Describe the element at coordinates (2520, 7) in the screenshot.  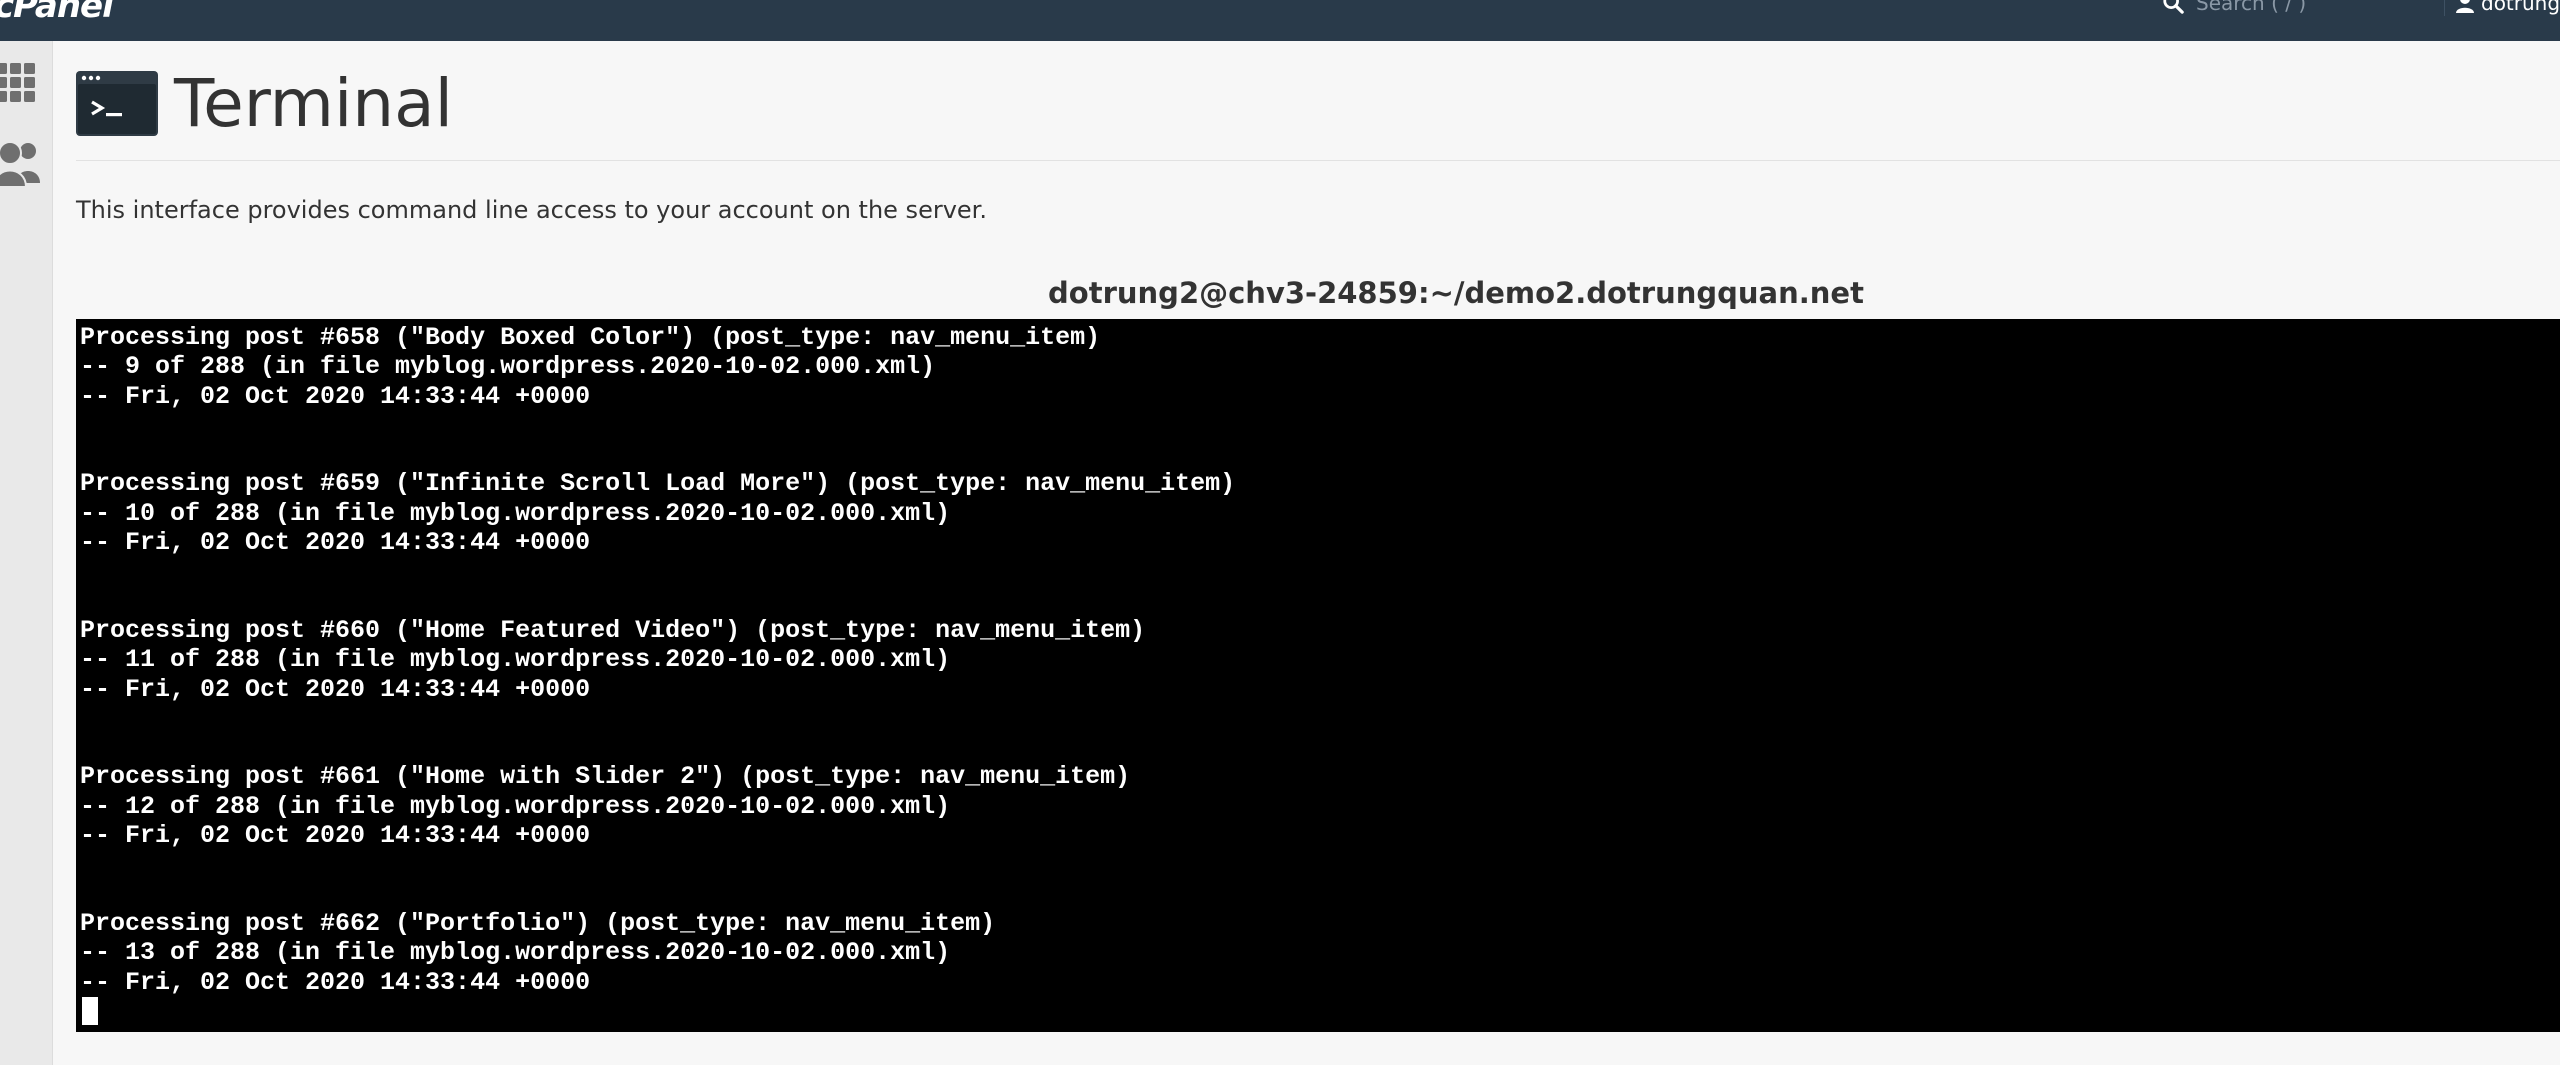
I see `user-name: dotrung2` at that location.